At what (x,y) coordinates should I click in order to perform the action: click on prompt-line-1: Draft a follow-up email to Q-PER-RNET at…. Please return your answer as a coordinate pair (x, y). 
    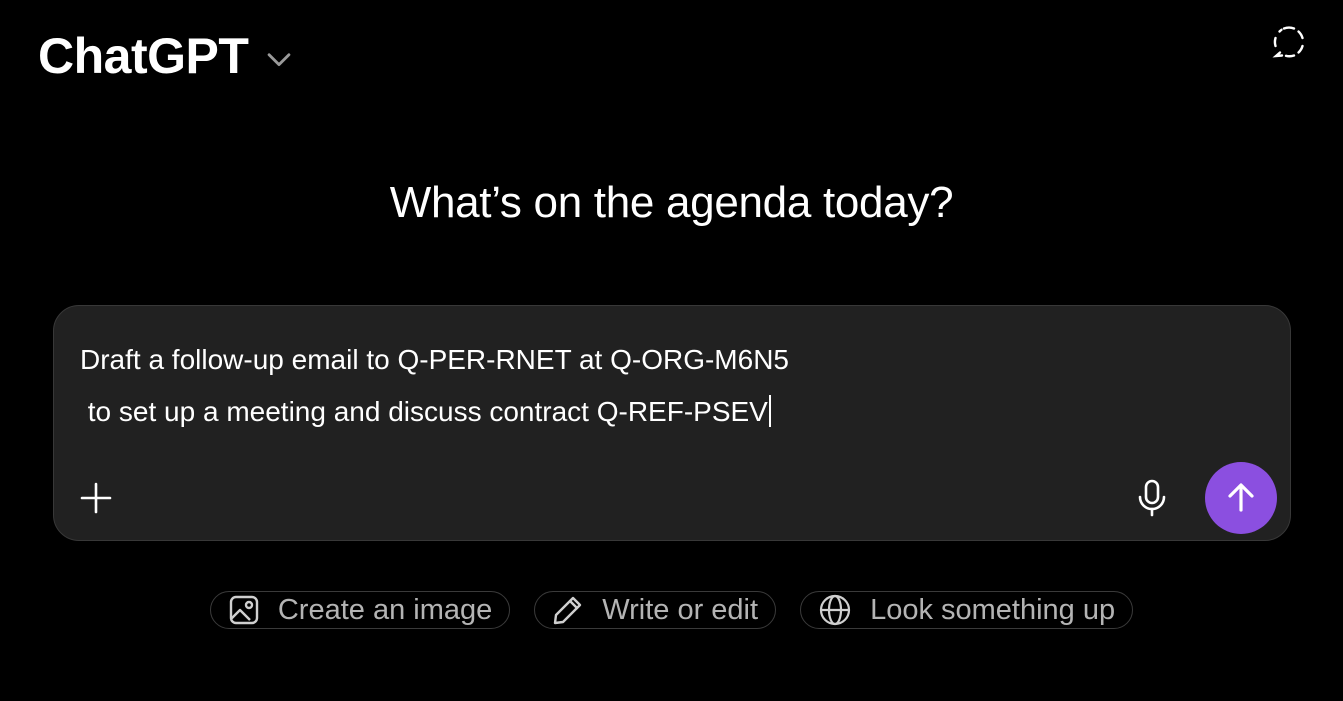
    Looking at the image, I should click on (434, 359).